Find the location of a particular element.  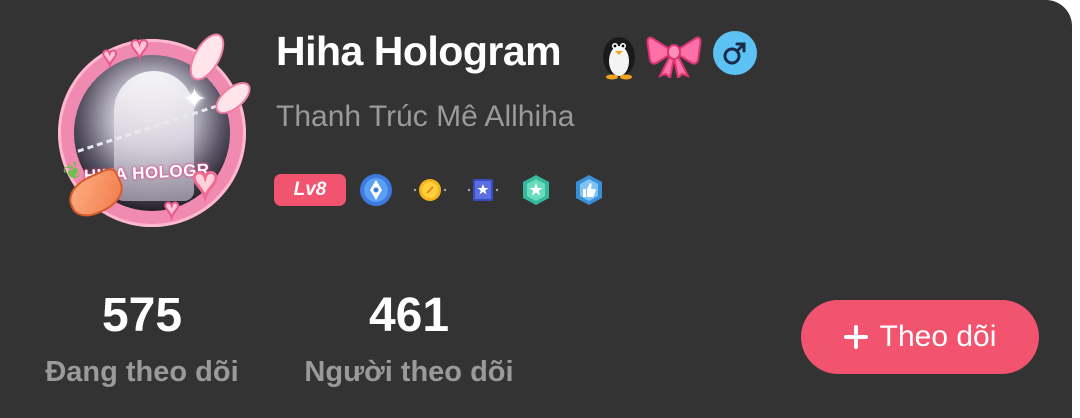

level-badge: Lv8 is located at coordinates (310, 190).